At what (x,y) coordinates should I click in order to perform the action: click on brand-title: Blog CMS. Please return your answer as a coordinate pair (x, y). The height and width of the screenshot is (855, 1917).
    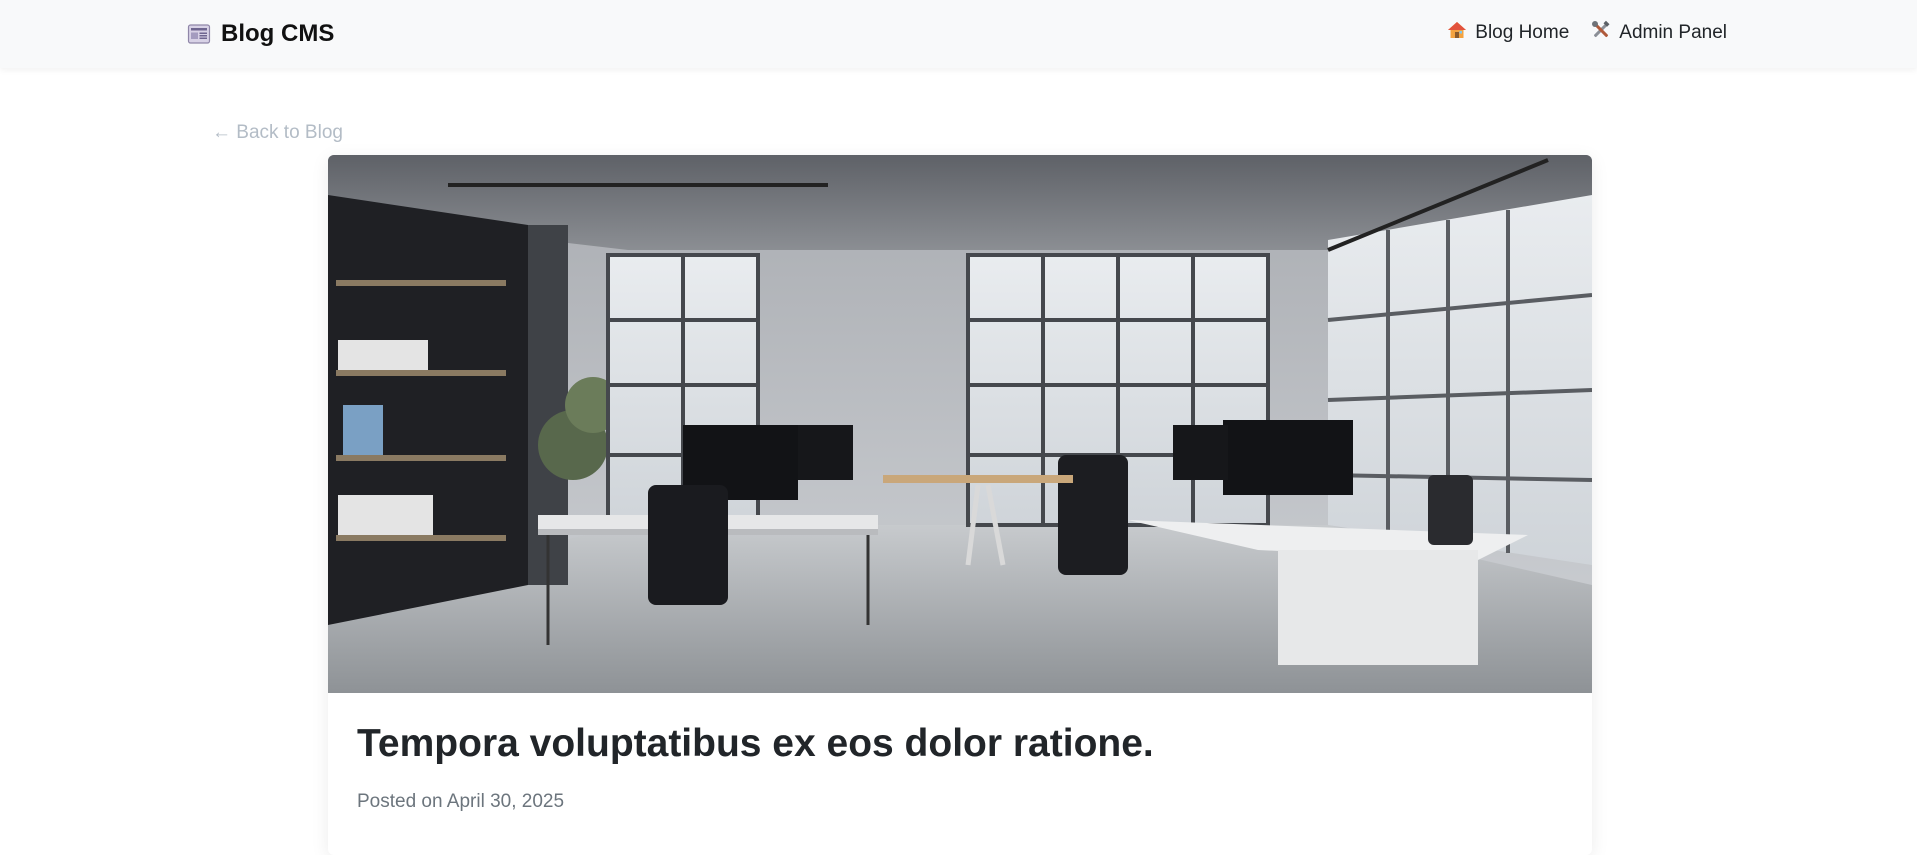
    Looking at the image, I should click on (278, 33).